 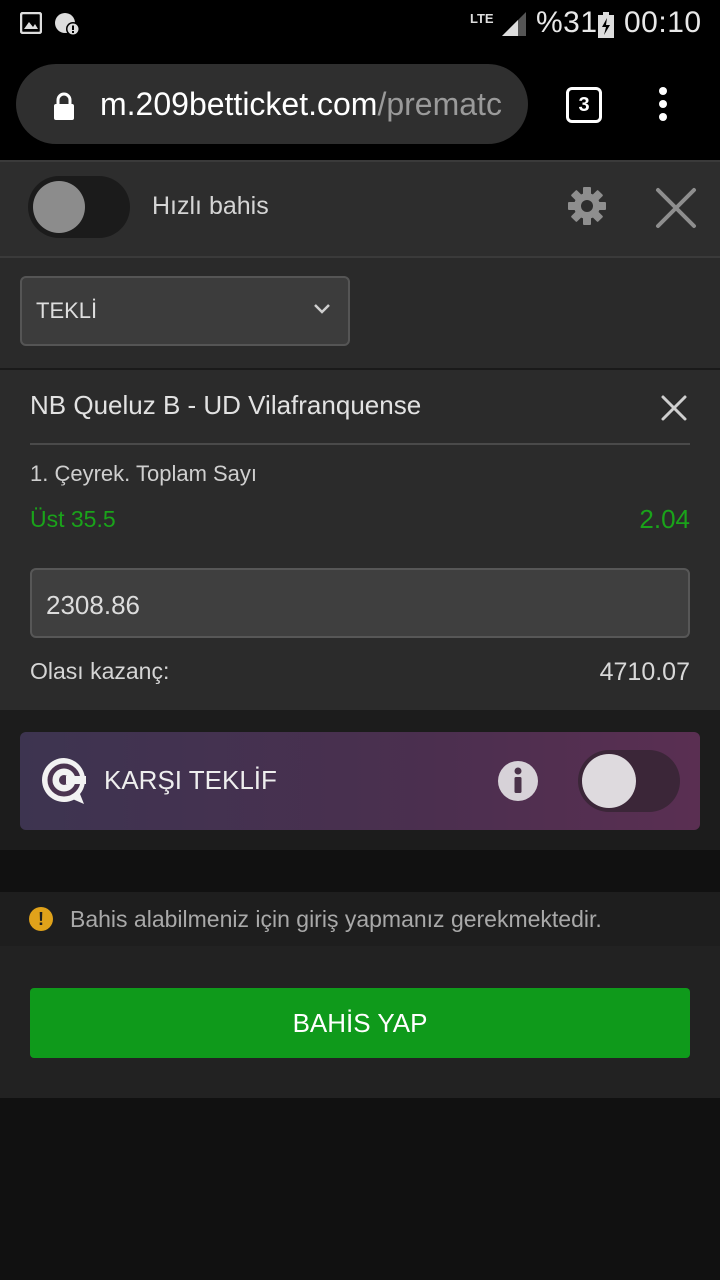 I want to click on quick-bet-label: Hızlı bahis, so click(x=210, y=206).